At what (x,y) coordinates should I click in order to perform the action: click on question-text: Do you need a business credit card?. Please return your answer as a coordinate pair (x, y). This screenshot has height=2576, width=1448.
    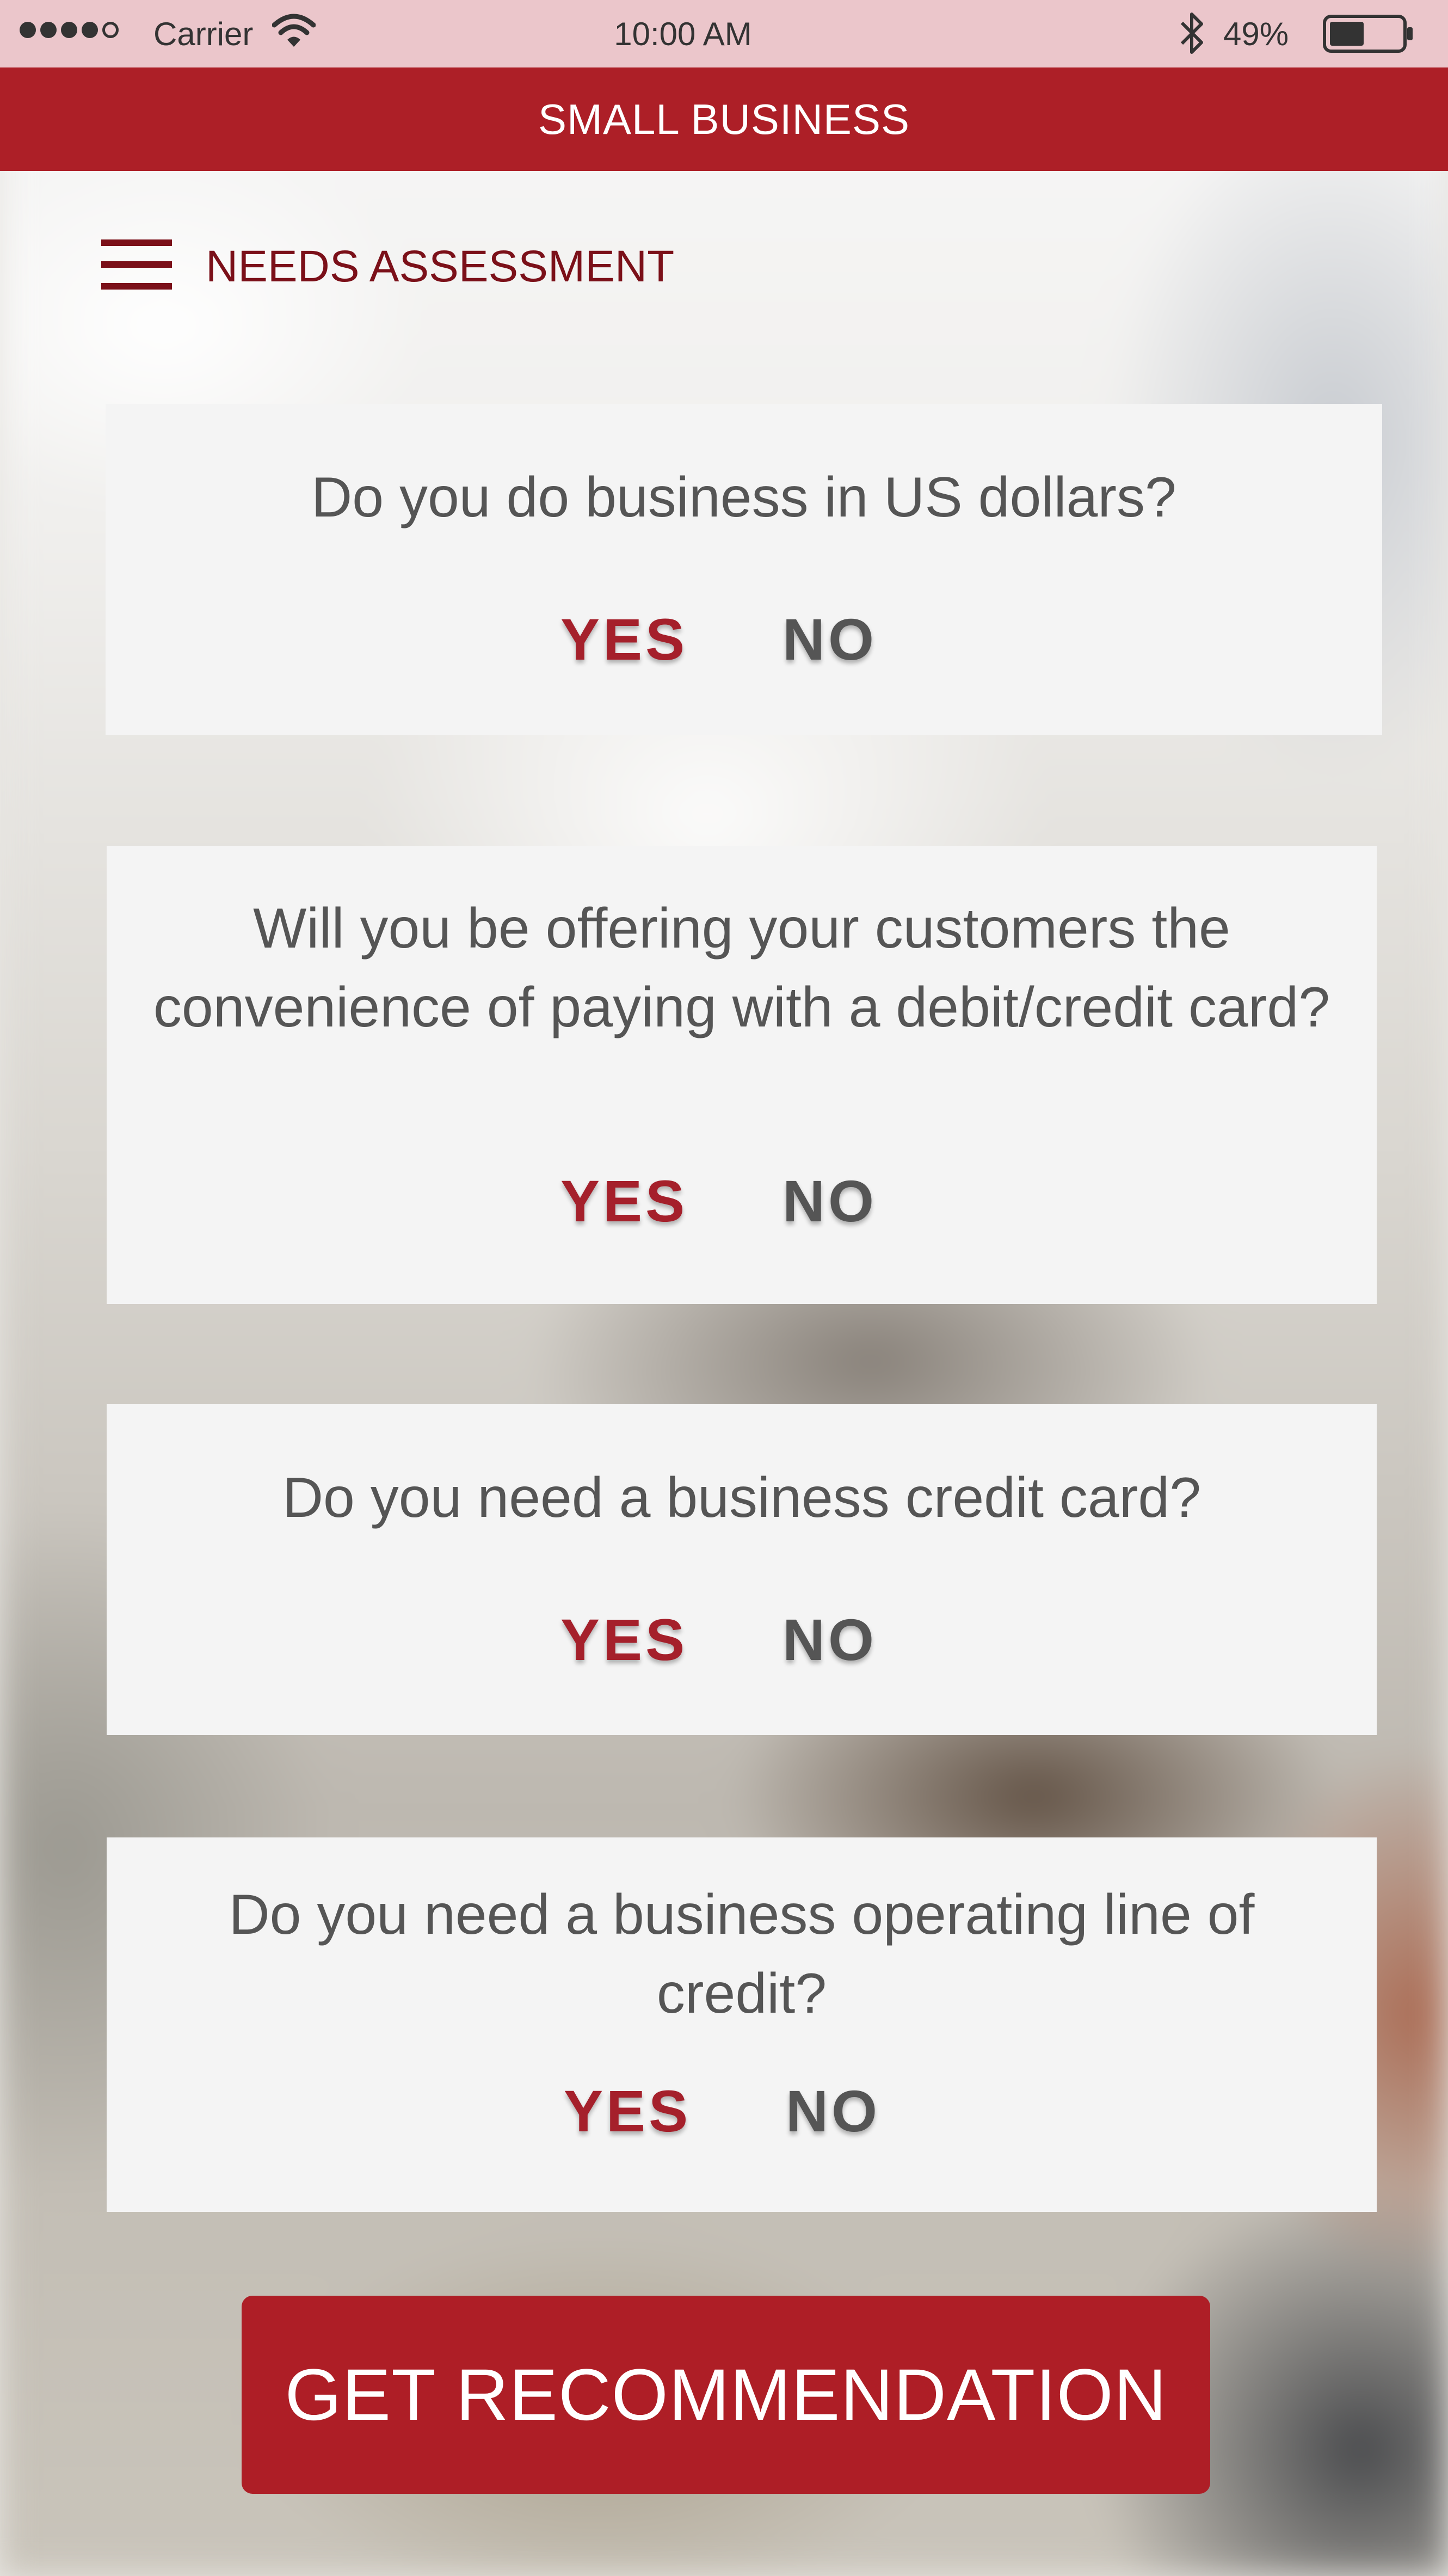
    Looking at the image, I should click on (741, 1497).